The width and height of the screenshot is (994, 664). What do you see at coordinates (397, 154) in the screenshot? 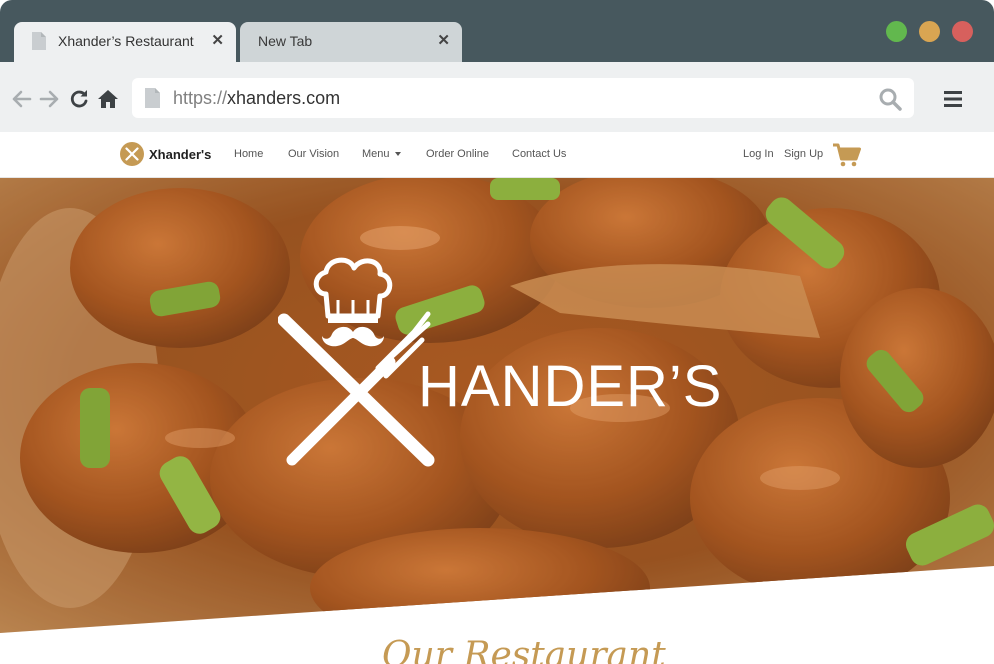
I see `chevron-down-icon` at bounding box center [397, 154].